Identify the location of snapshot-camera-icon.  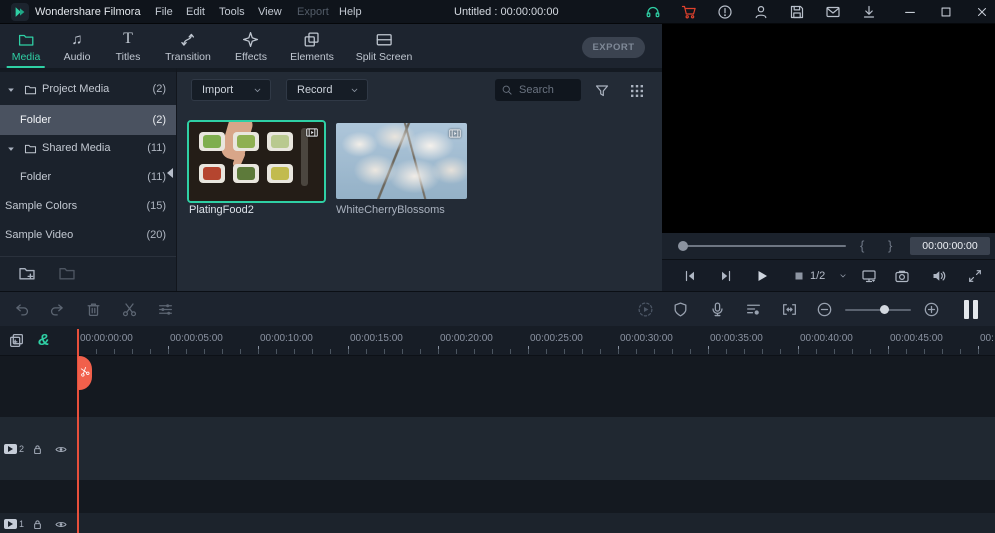
(902, 276).